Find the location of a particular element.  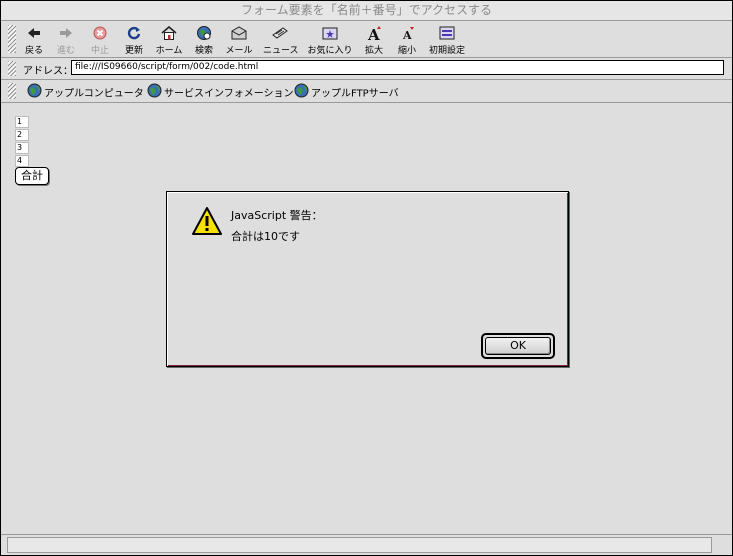

stop-button: 中止 is located at coordinates (100, 40).